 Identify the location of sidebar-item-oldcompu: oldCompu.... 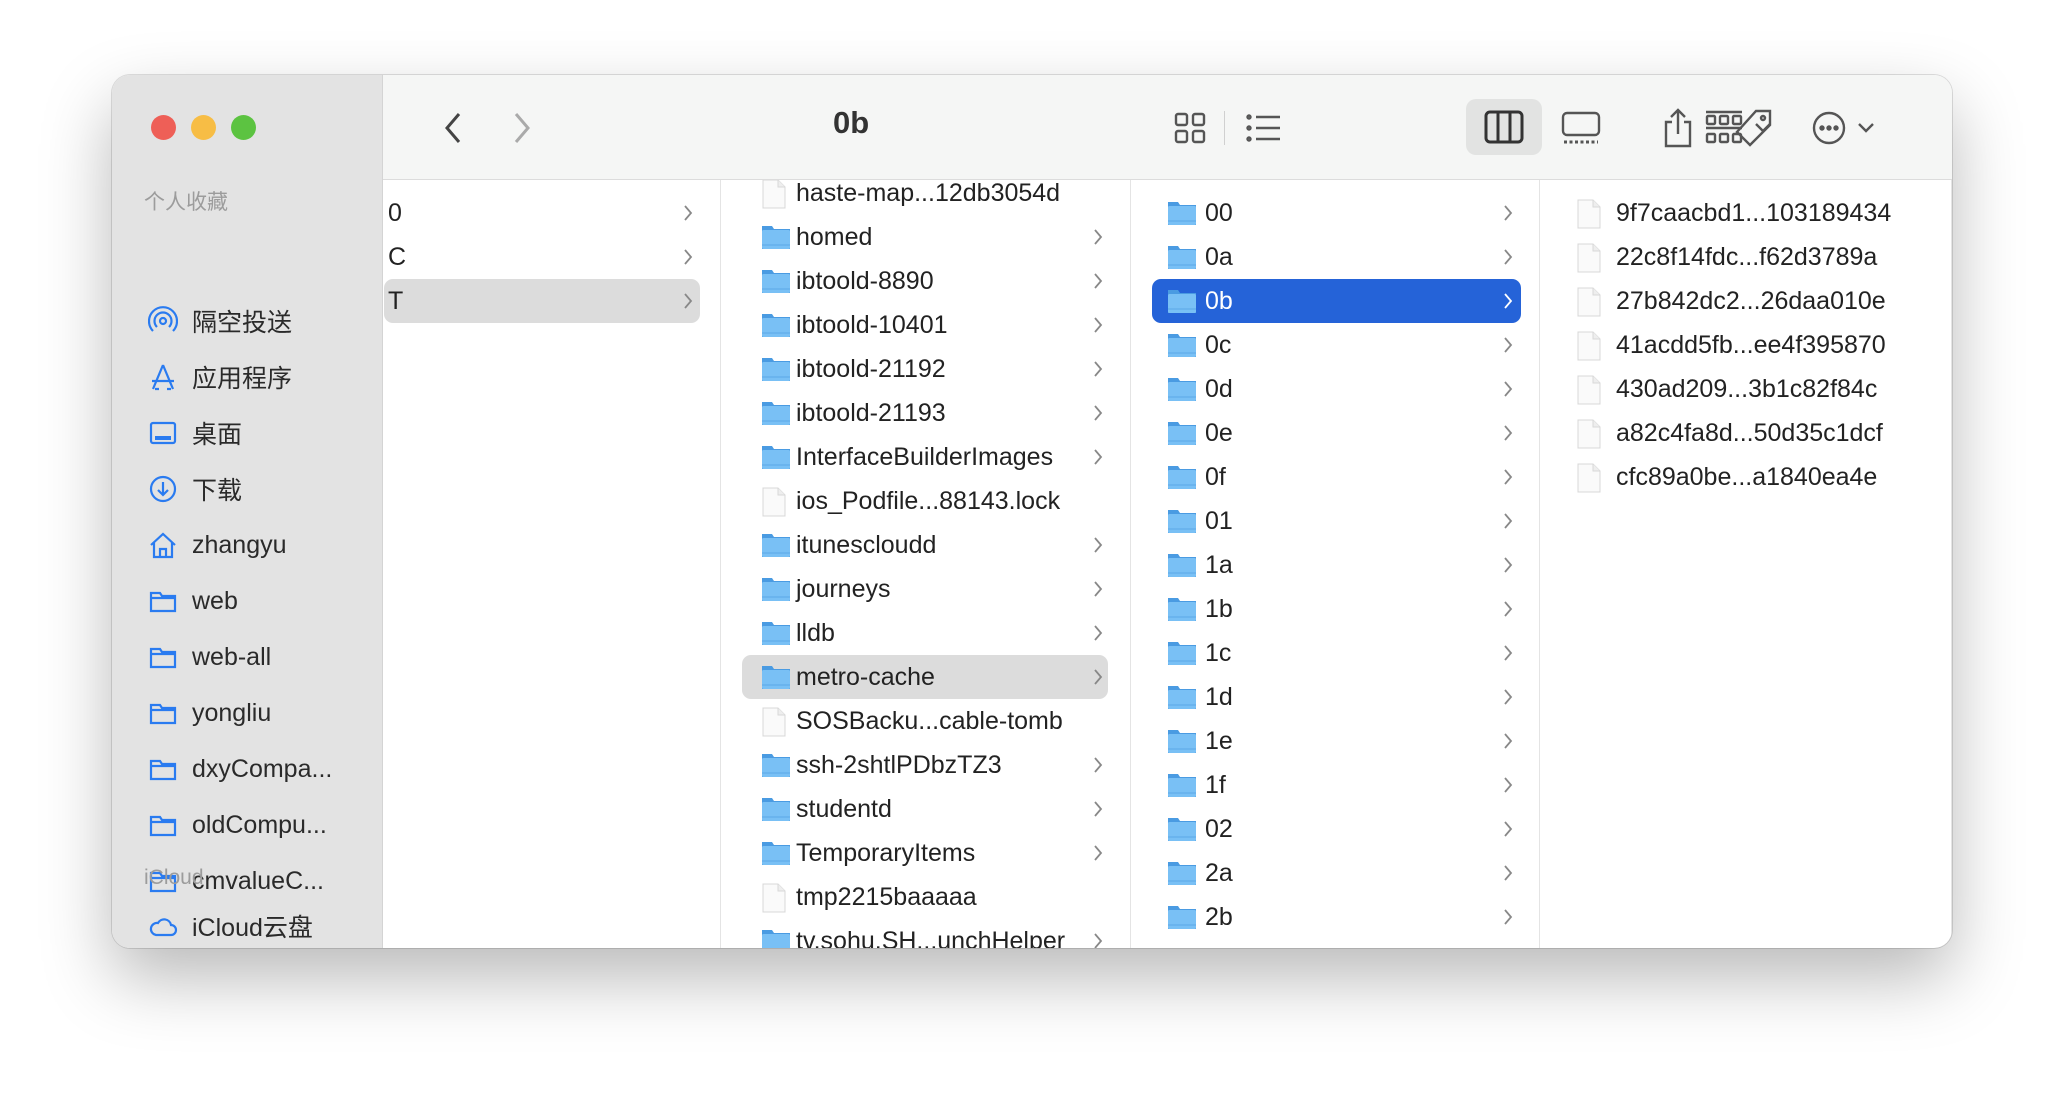
(237, 825).